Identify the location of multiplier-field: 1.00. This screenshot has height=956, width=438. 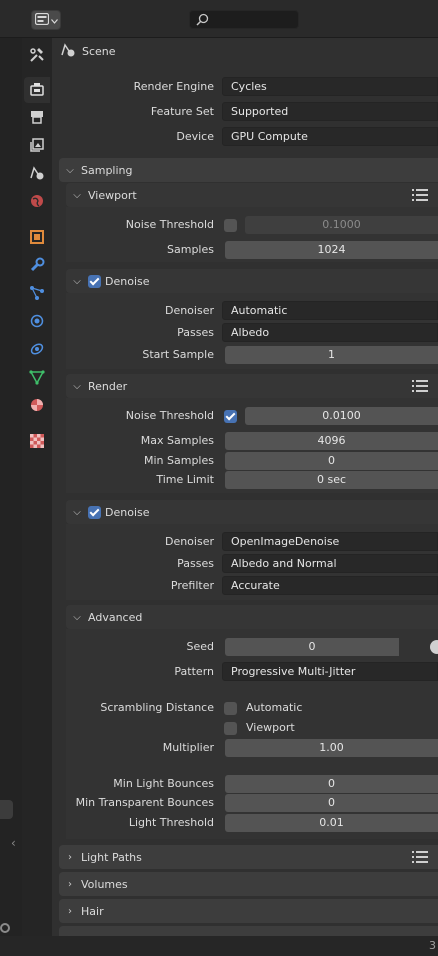
(331, 748).